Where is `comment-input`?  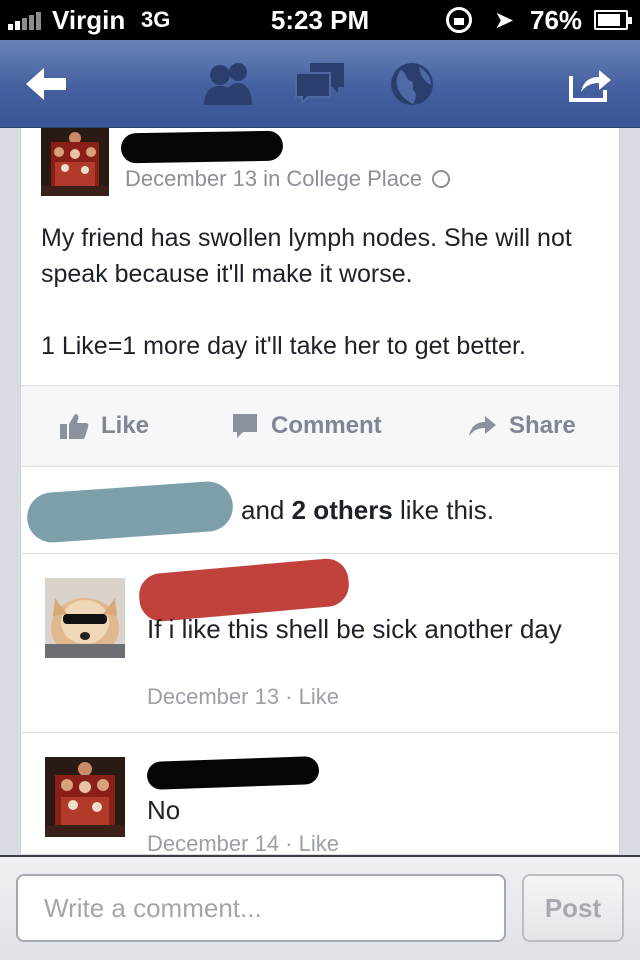
comment-input is located at coordinates (261, 908).